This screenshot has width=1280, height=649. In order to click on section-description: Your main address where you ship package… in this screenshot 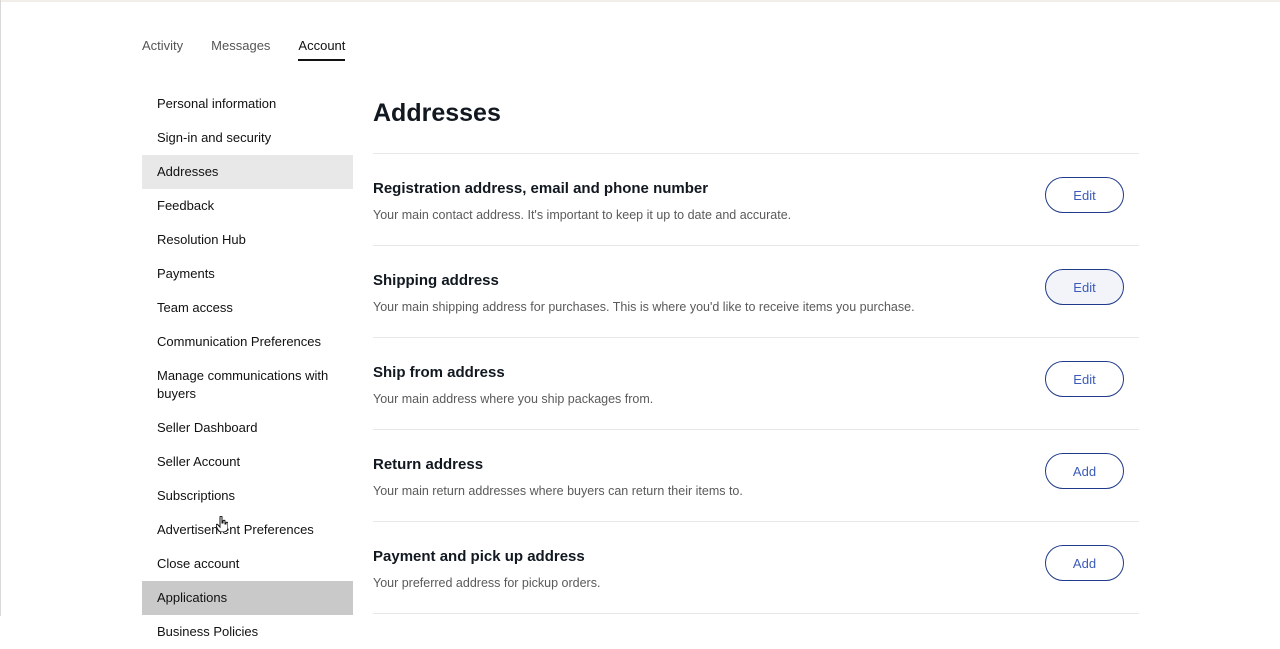, I will do `click(513, 399)`.